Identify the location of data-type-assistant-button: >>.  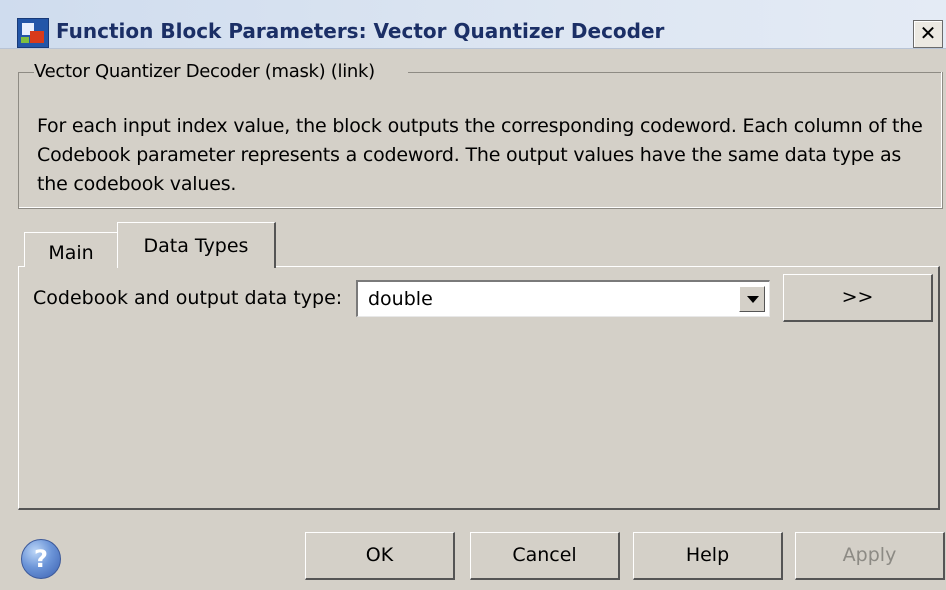
(858, 298).